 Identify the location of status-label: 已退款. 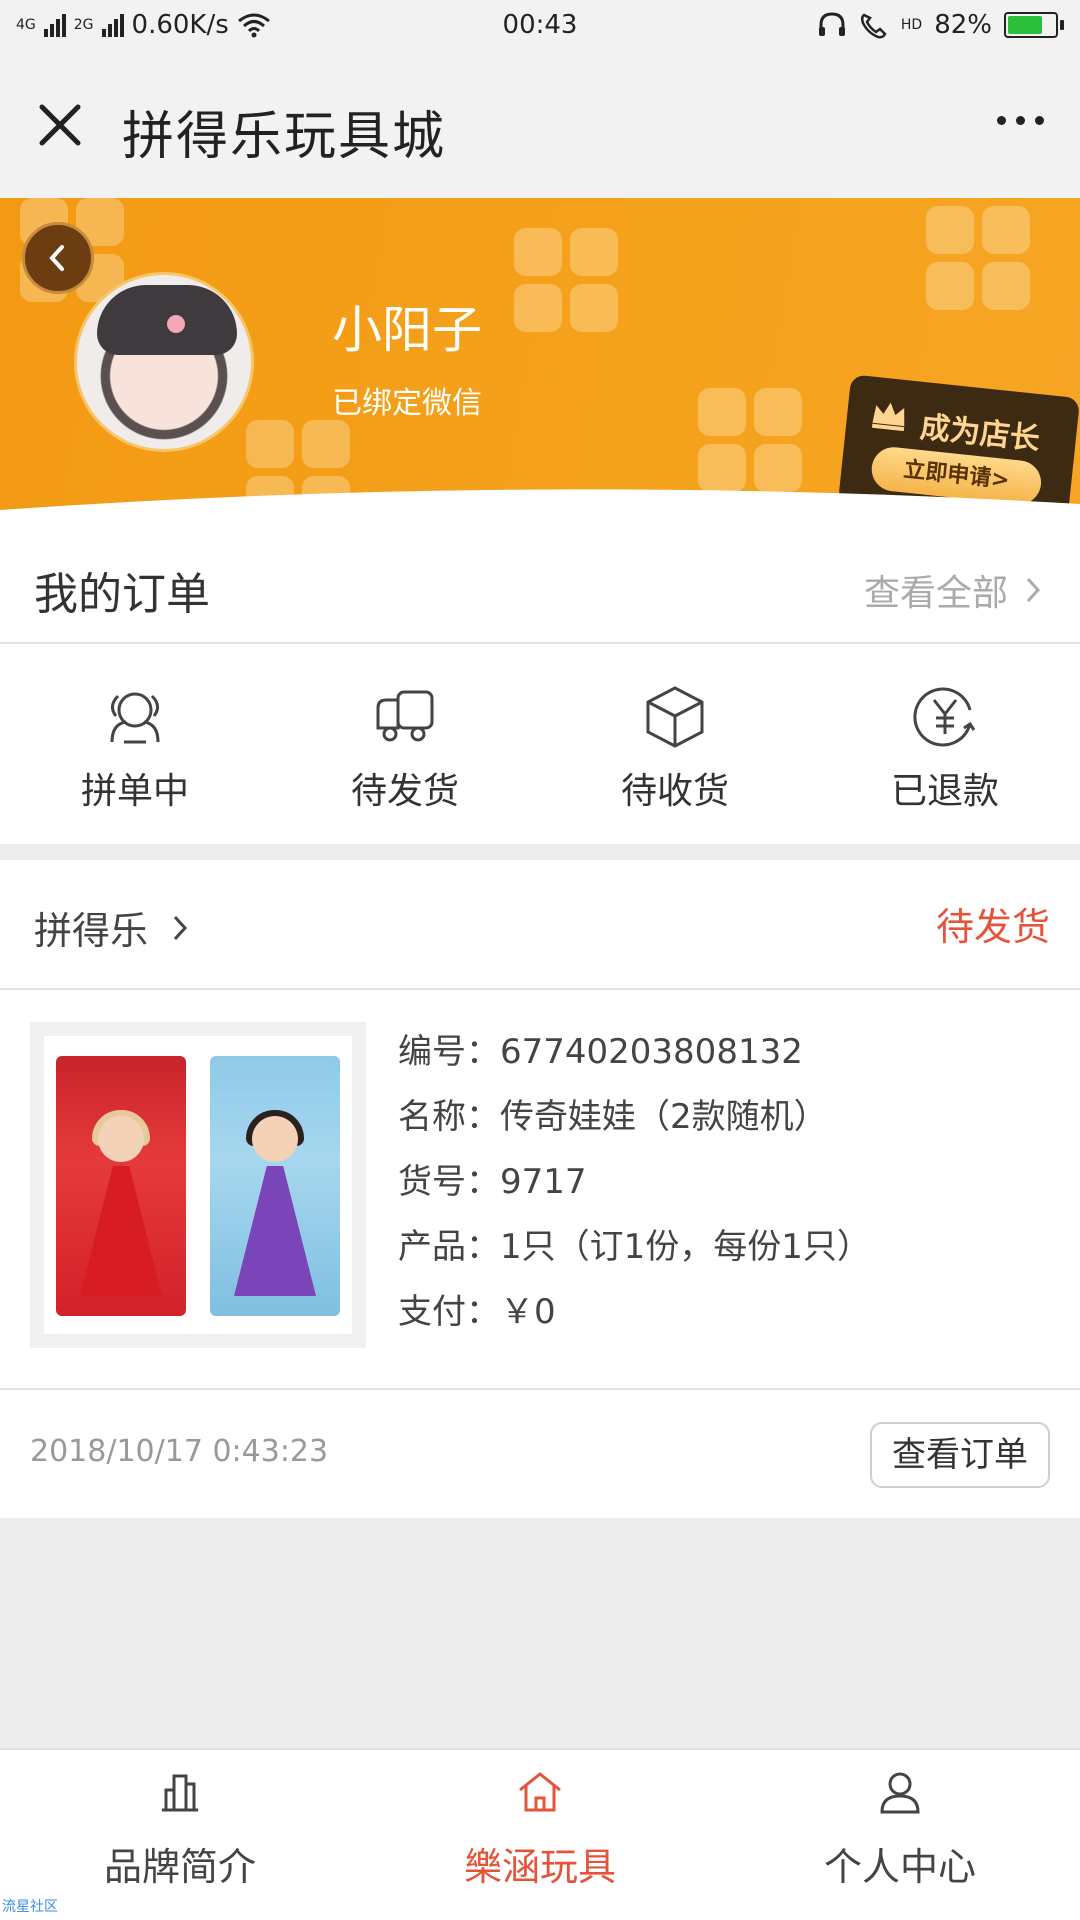
(944, 791).